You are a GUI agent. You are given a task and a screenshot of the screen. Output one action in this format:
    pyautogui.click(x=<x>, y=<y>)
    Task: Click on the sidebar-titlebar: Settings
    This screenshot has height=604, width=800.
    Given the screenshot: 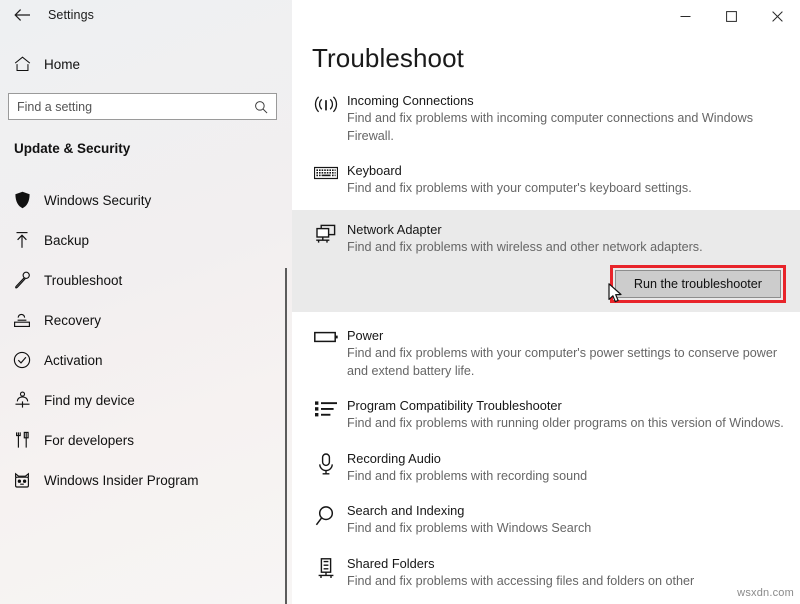 What is the action you would take?
    pyautogui.click(x=146, y=15)
    